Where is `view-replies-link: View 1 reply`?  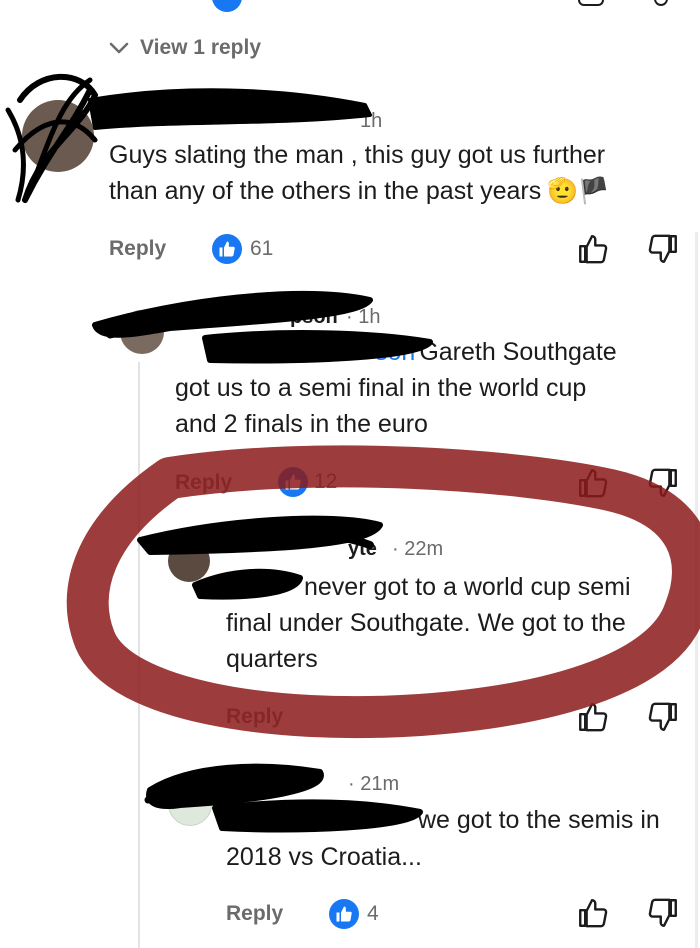
view-replies-link: View 1 reply is located at coordinates (184, 48).